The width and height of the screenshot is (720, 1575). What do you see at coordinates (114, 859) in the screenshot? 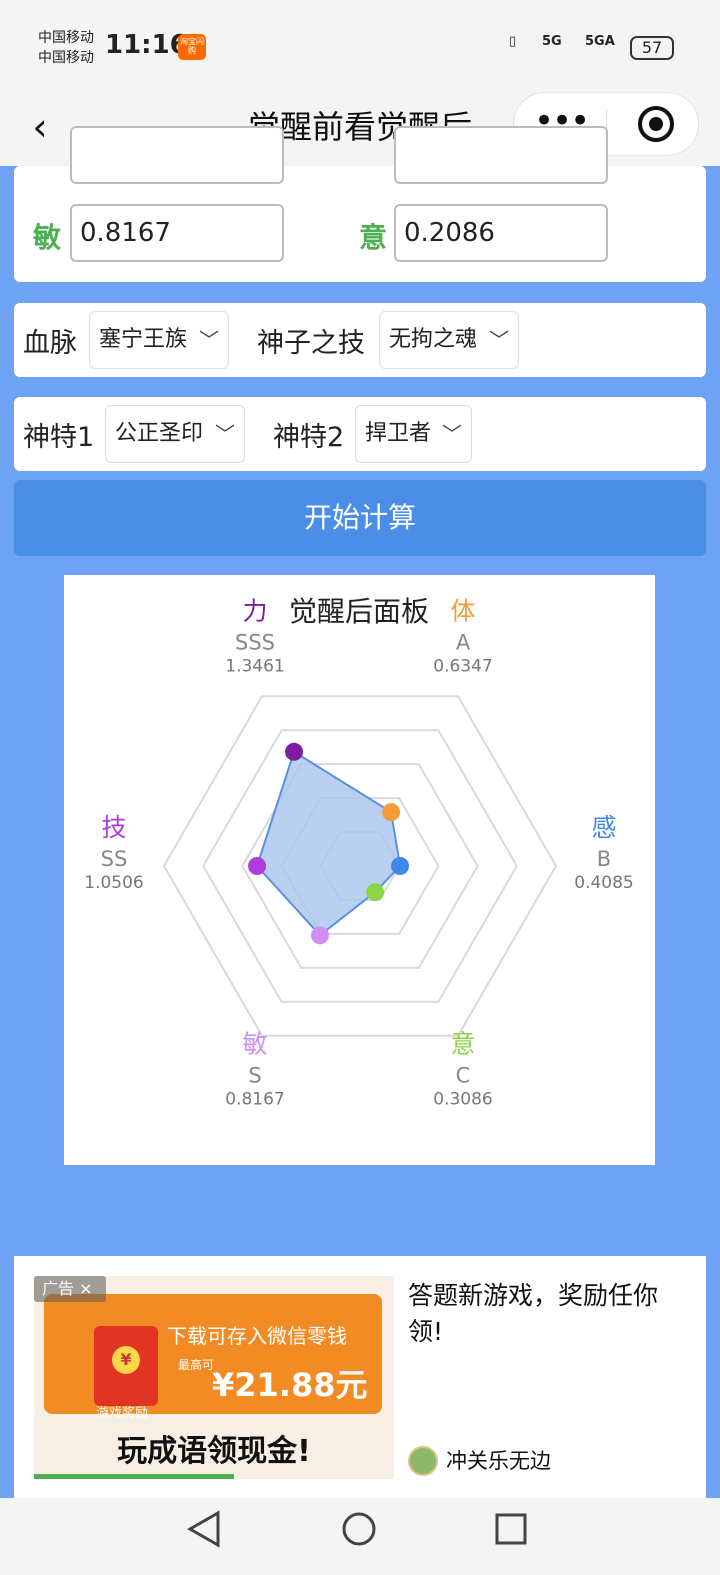
I see `radar-axis-grade: SS` at bounding box center [114, 859].